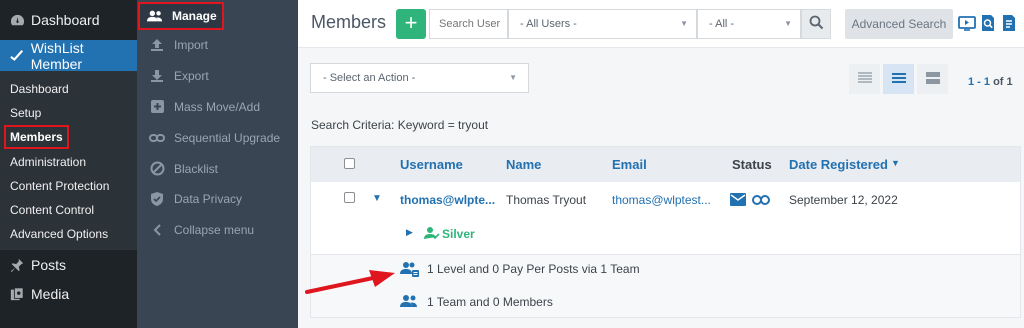 This screenshot has width=1024, height=328. Describe the element at coordinates (1003, 82) in the screenshot. I see `pagination-total: of 1` at that location.